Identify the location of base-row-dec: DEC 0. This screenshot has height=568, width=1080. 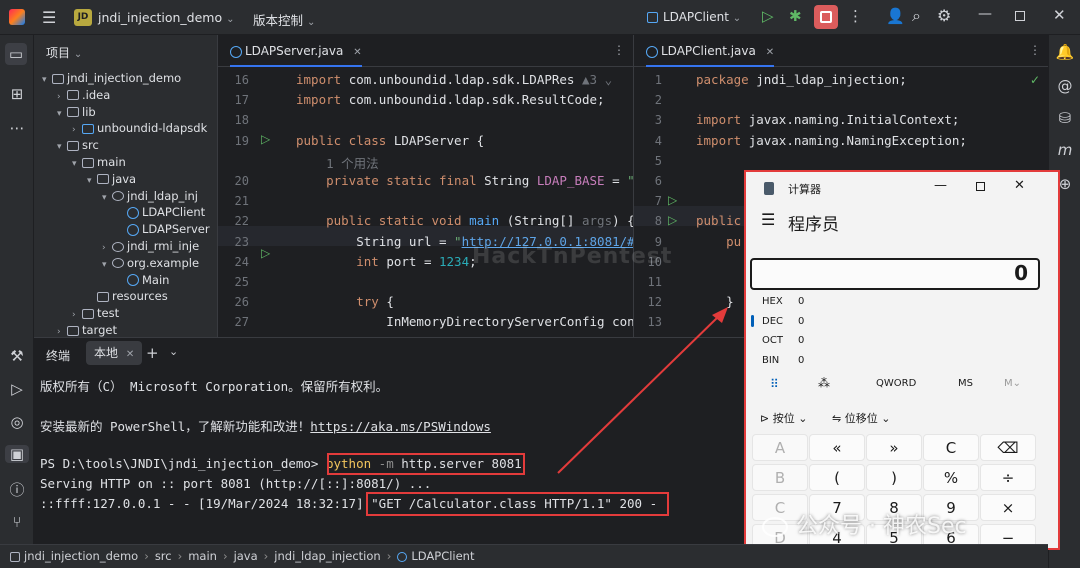
(783, 321).